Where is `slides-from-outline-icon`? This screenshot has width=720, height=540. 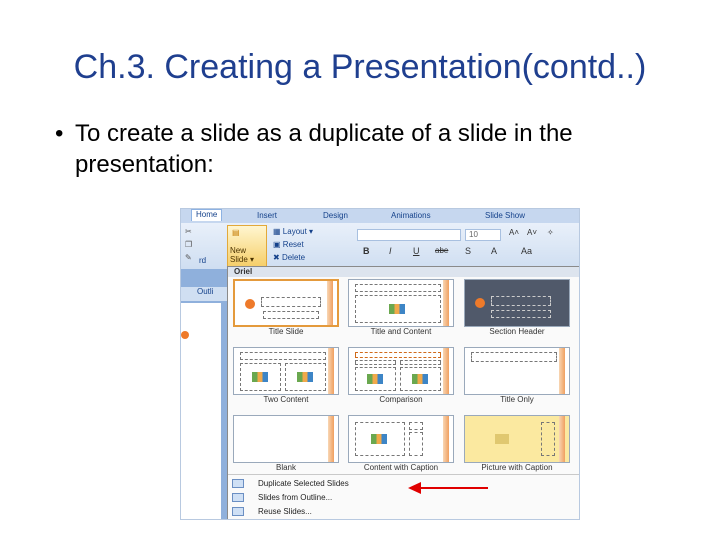 slides-from-outline-icon is located at coordinates (238, 497).